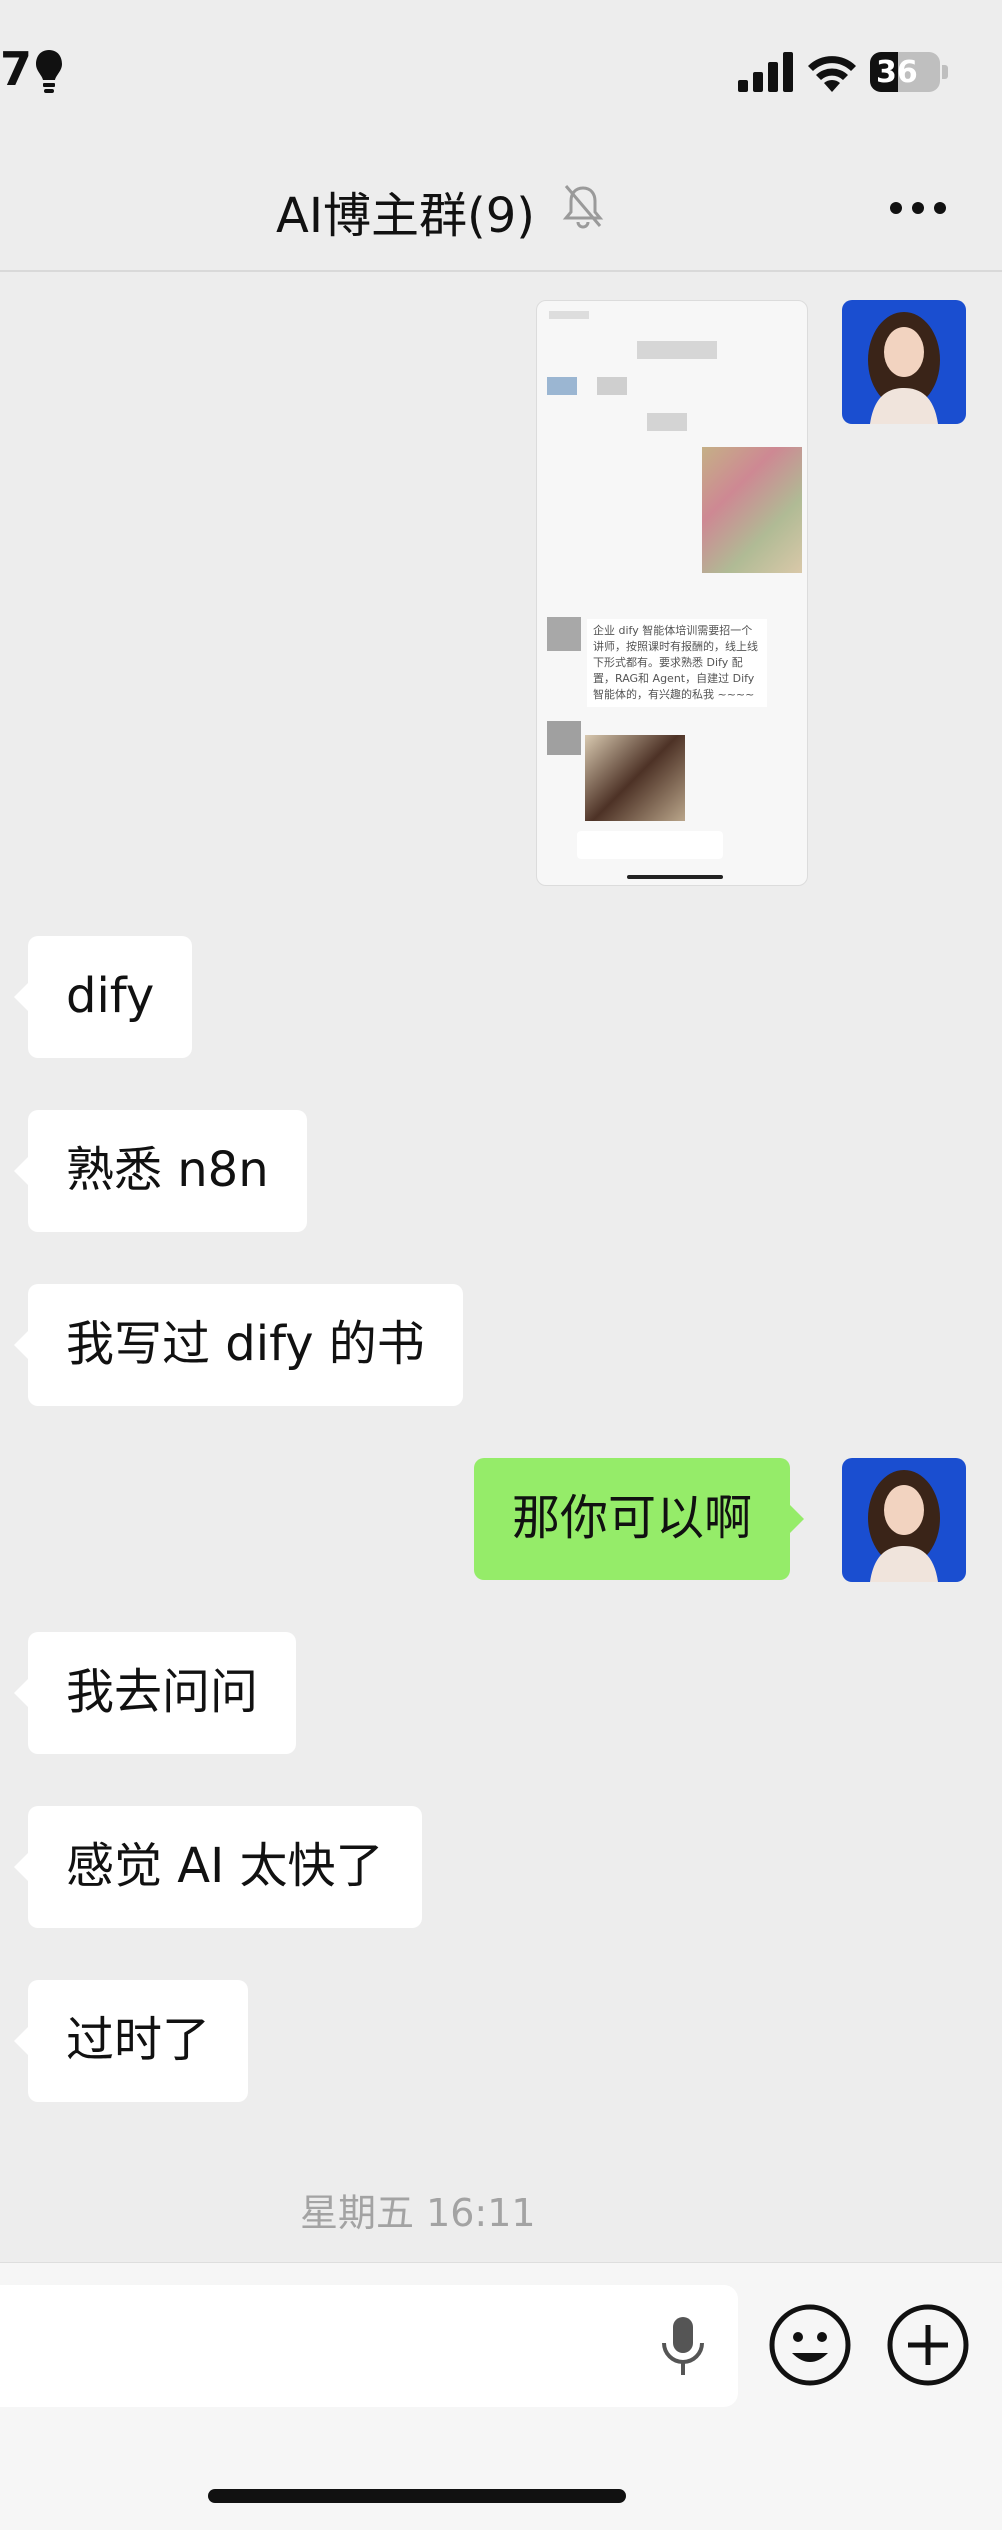 The height and width of the screenshot is (2530, 1002). Describe the element at coordinates (583, 207) in the screenshot. I see `mute-bell-icon` at that location.